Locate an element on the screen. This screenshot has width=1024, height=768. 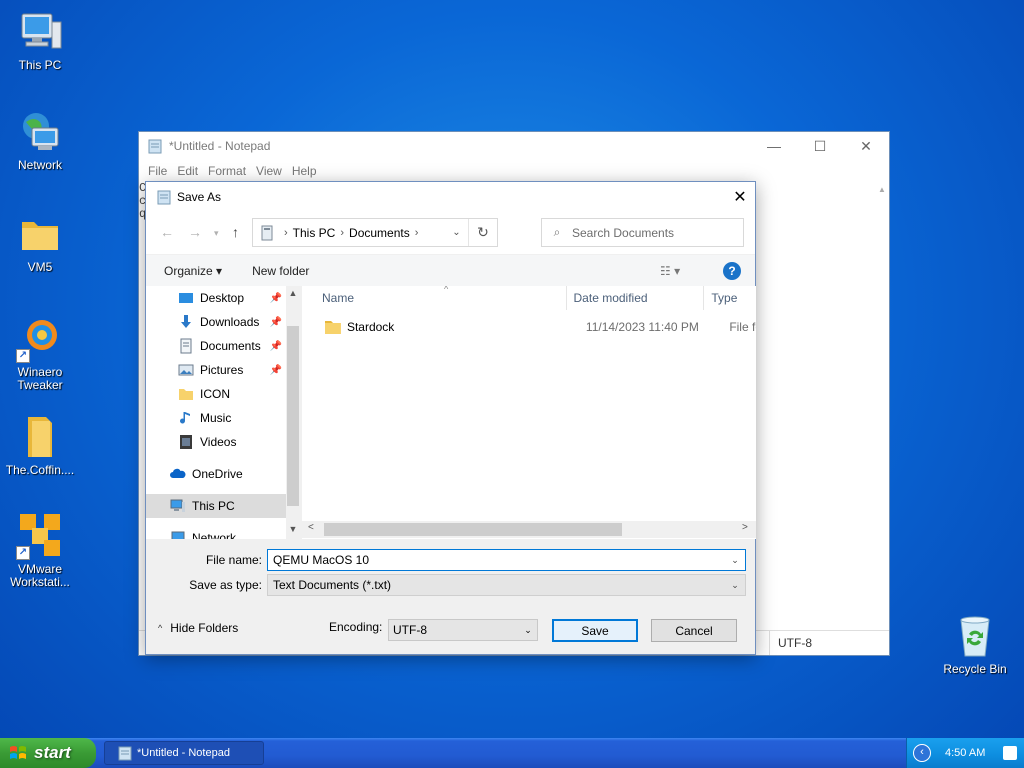
desktop-icon-vm5: VM5 is located at coordinates (40, 242).